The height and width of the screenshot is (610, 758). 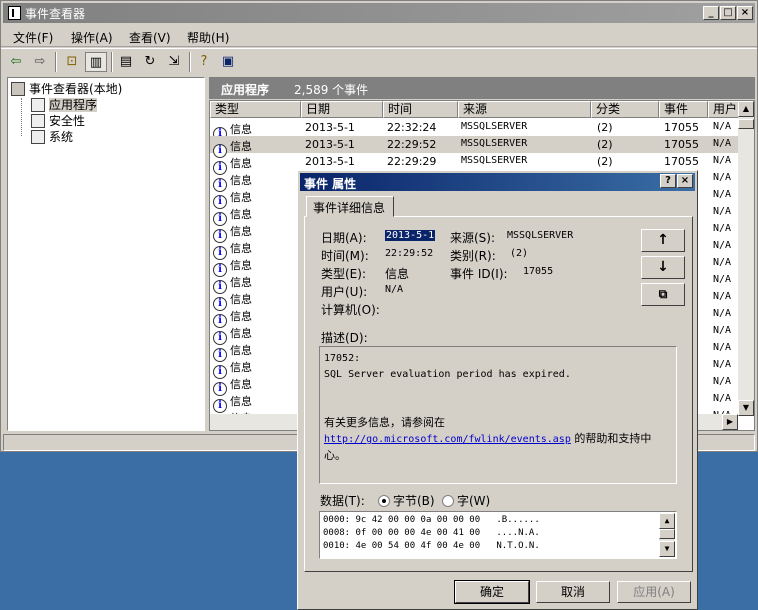 What do you see at coordinates (431, 546) in the screenshot?
I see `hex-line: 0010: 4e 00 54 00 4f 00 4e 00 N.T.O.N.` at bounding box center [431, 546].